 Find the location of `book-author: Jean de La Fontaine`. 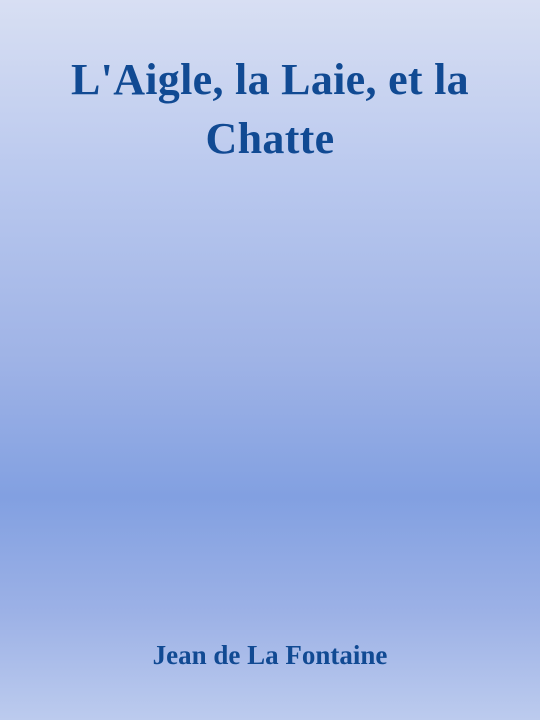

book-author: Jean de La Fontaine is located at coordinates (270, 655).